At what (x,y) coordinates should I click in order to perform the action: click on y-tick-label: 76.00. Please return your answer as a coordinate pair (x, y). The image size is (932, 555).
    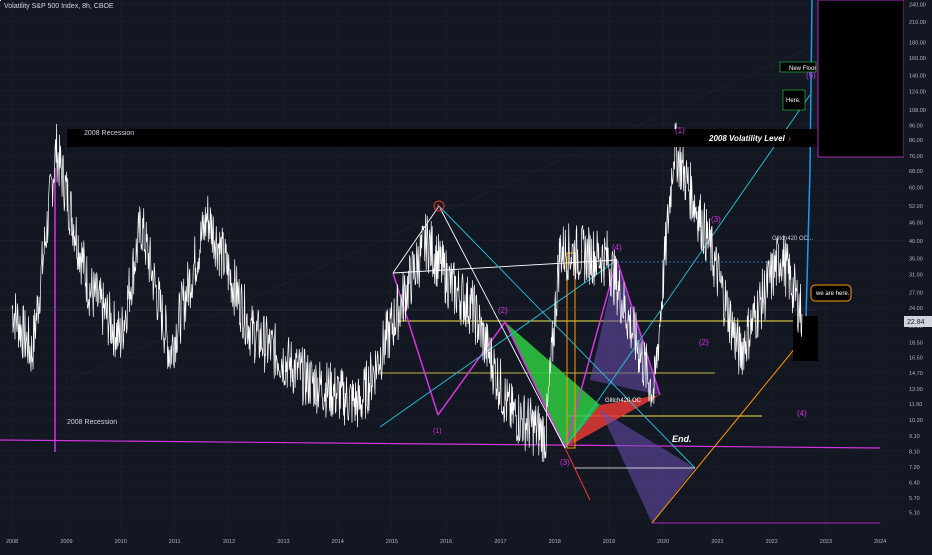
    Looking at the image, I should click on (916, 157).